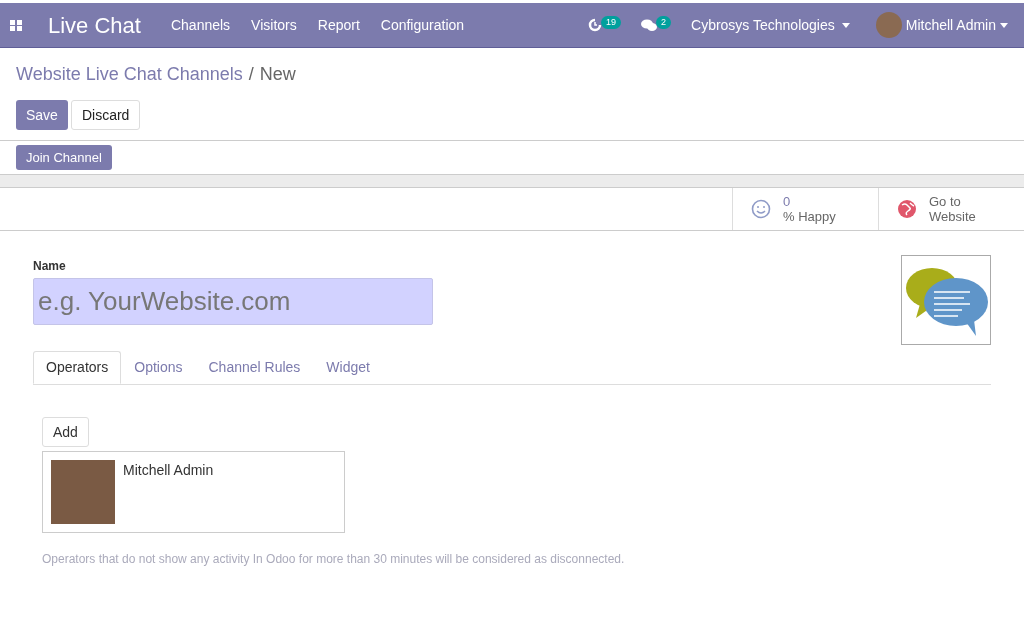 This screenshot has width=1024, height=626. Describe the element at coordinates (233, 301) in the screenshot. I see `name-input: e.g. YourWebsite.com` at that location.